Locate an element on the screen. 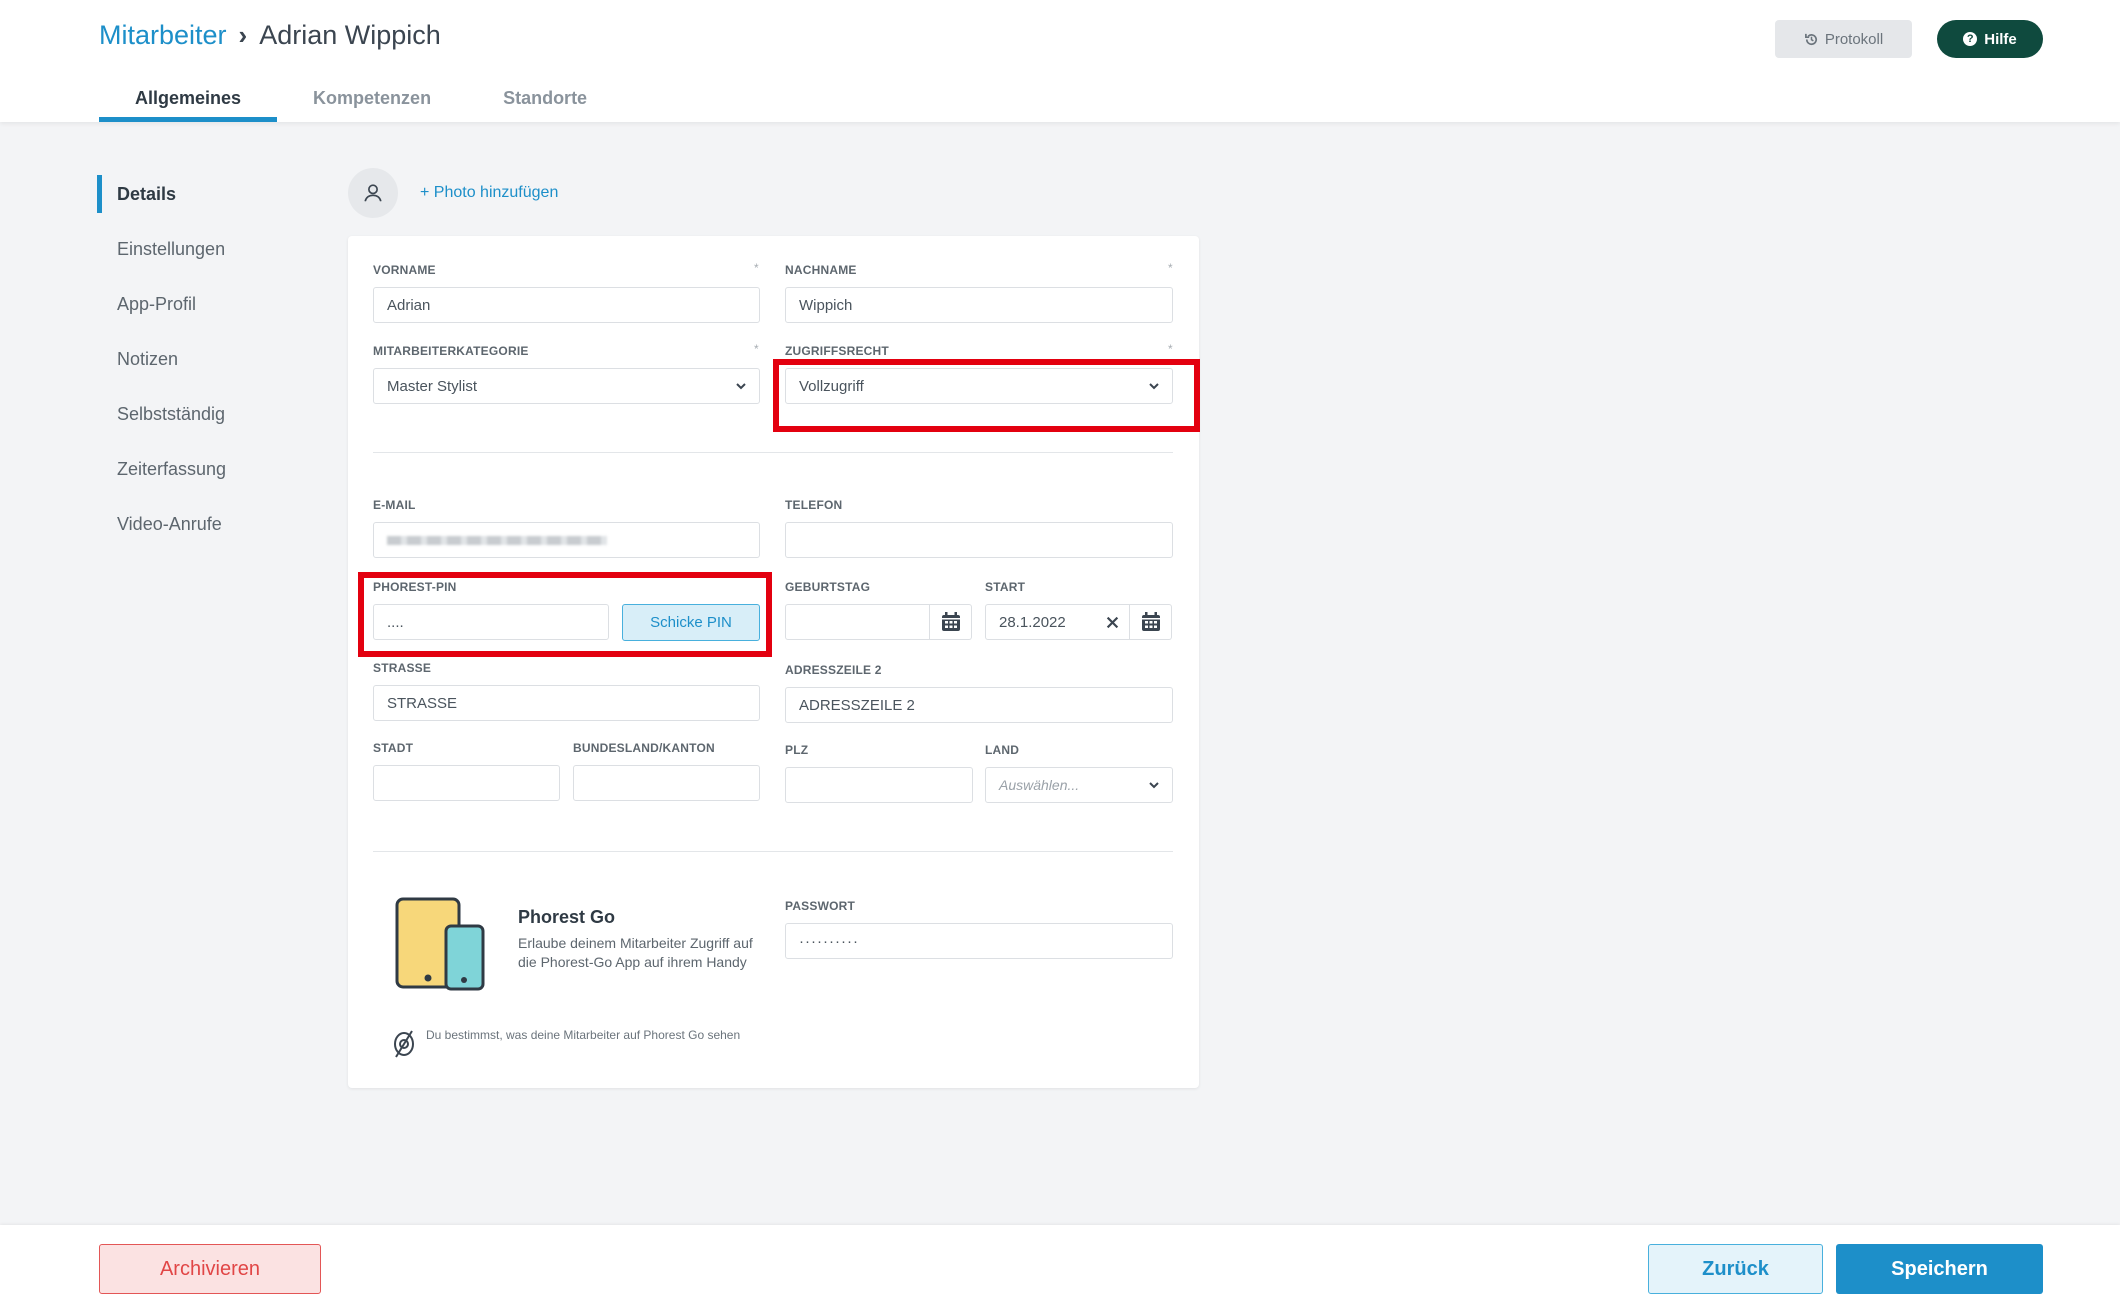  highlight-box-pin is located at coordinates (565, 614).